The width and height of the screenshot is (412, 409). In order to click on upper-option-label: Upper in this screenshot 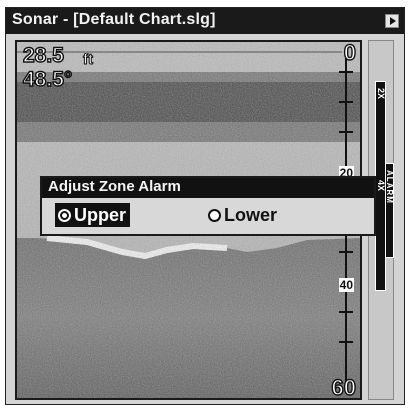, I will do `click(100, 214)`.